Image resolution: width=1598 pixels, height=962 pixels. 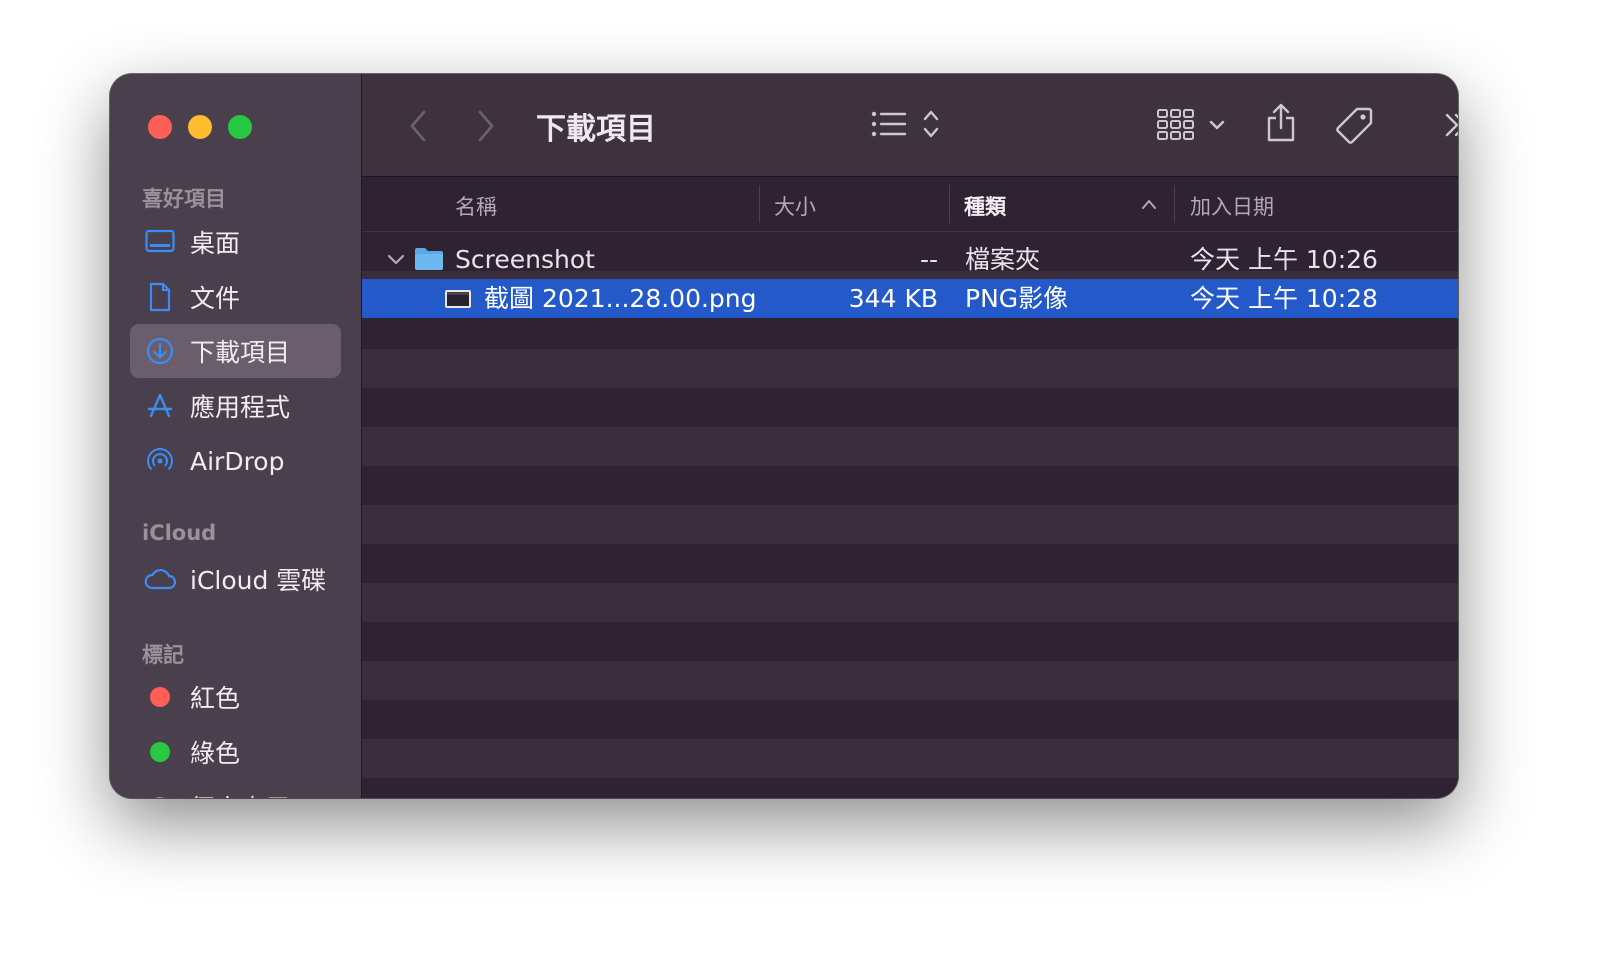 I want to click on toolbar: 下載項目, so click(x=910, y=125).